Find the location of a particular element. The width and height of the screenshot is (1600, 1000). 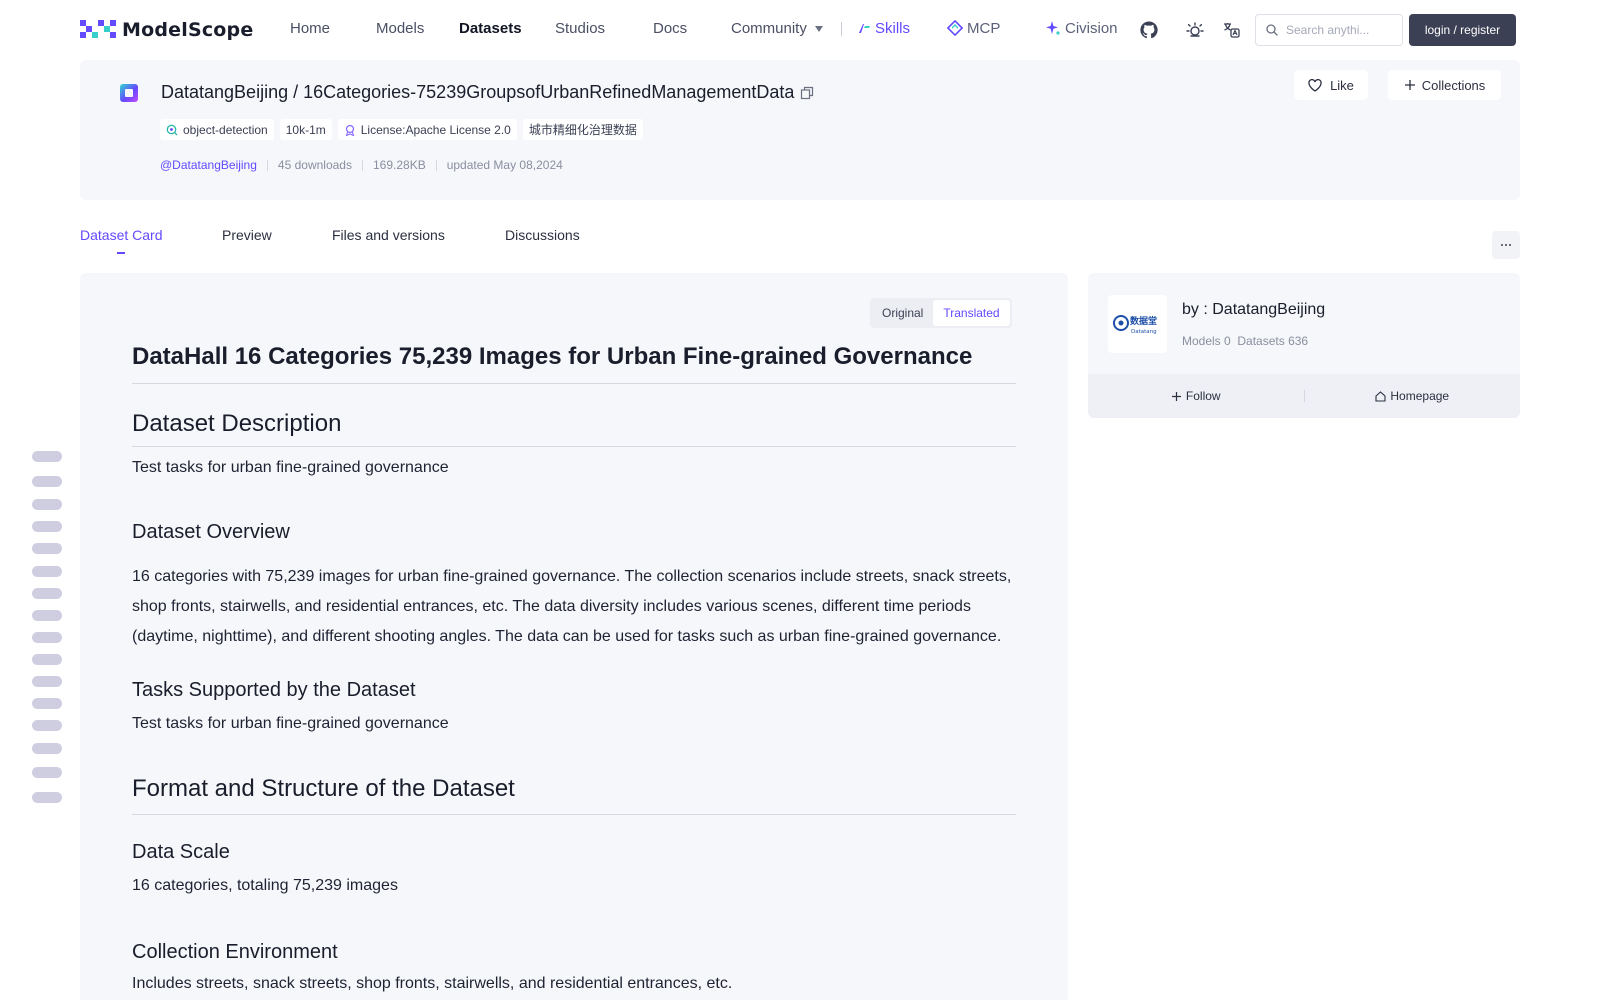

like-button: Like is located at coordinates (1331, 85).